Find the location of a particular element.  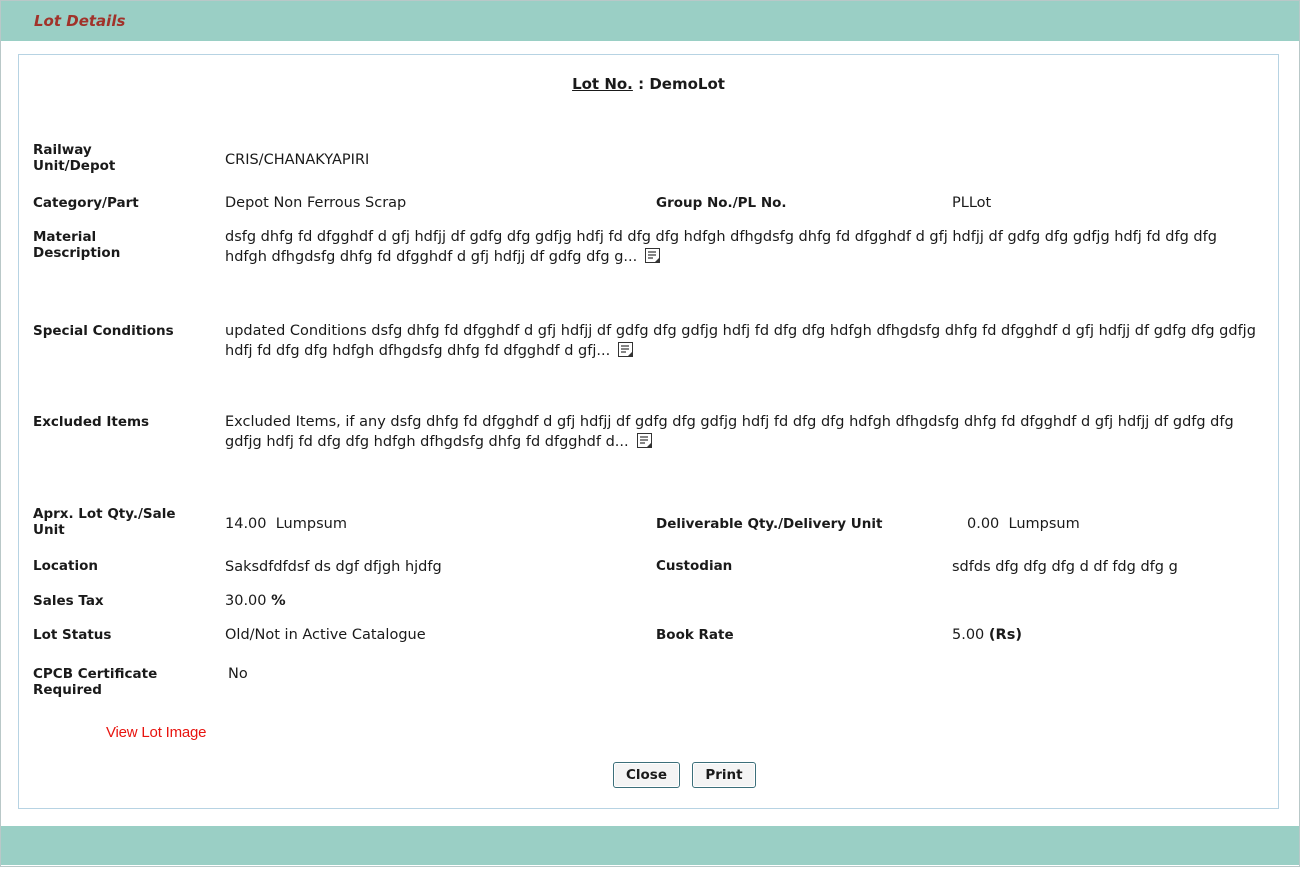

lot-status-value: Old/Not in Active Catalogue is located at coordinates (325, 635).